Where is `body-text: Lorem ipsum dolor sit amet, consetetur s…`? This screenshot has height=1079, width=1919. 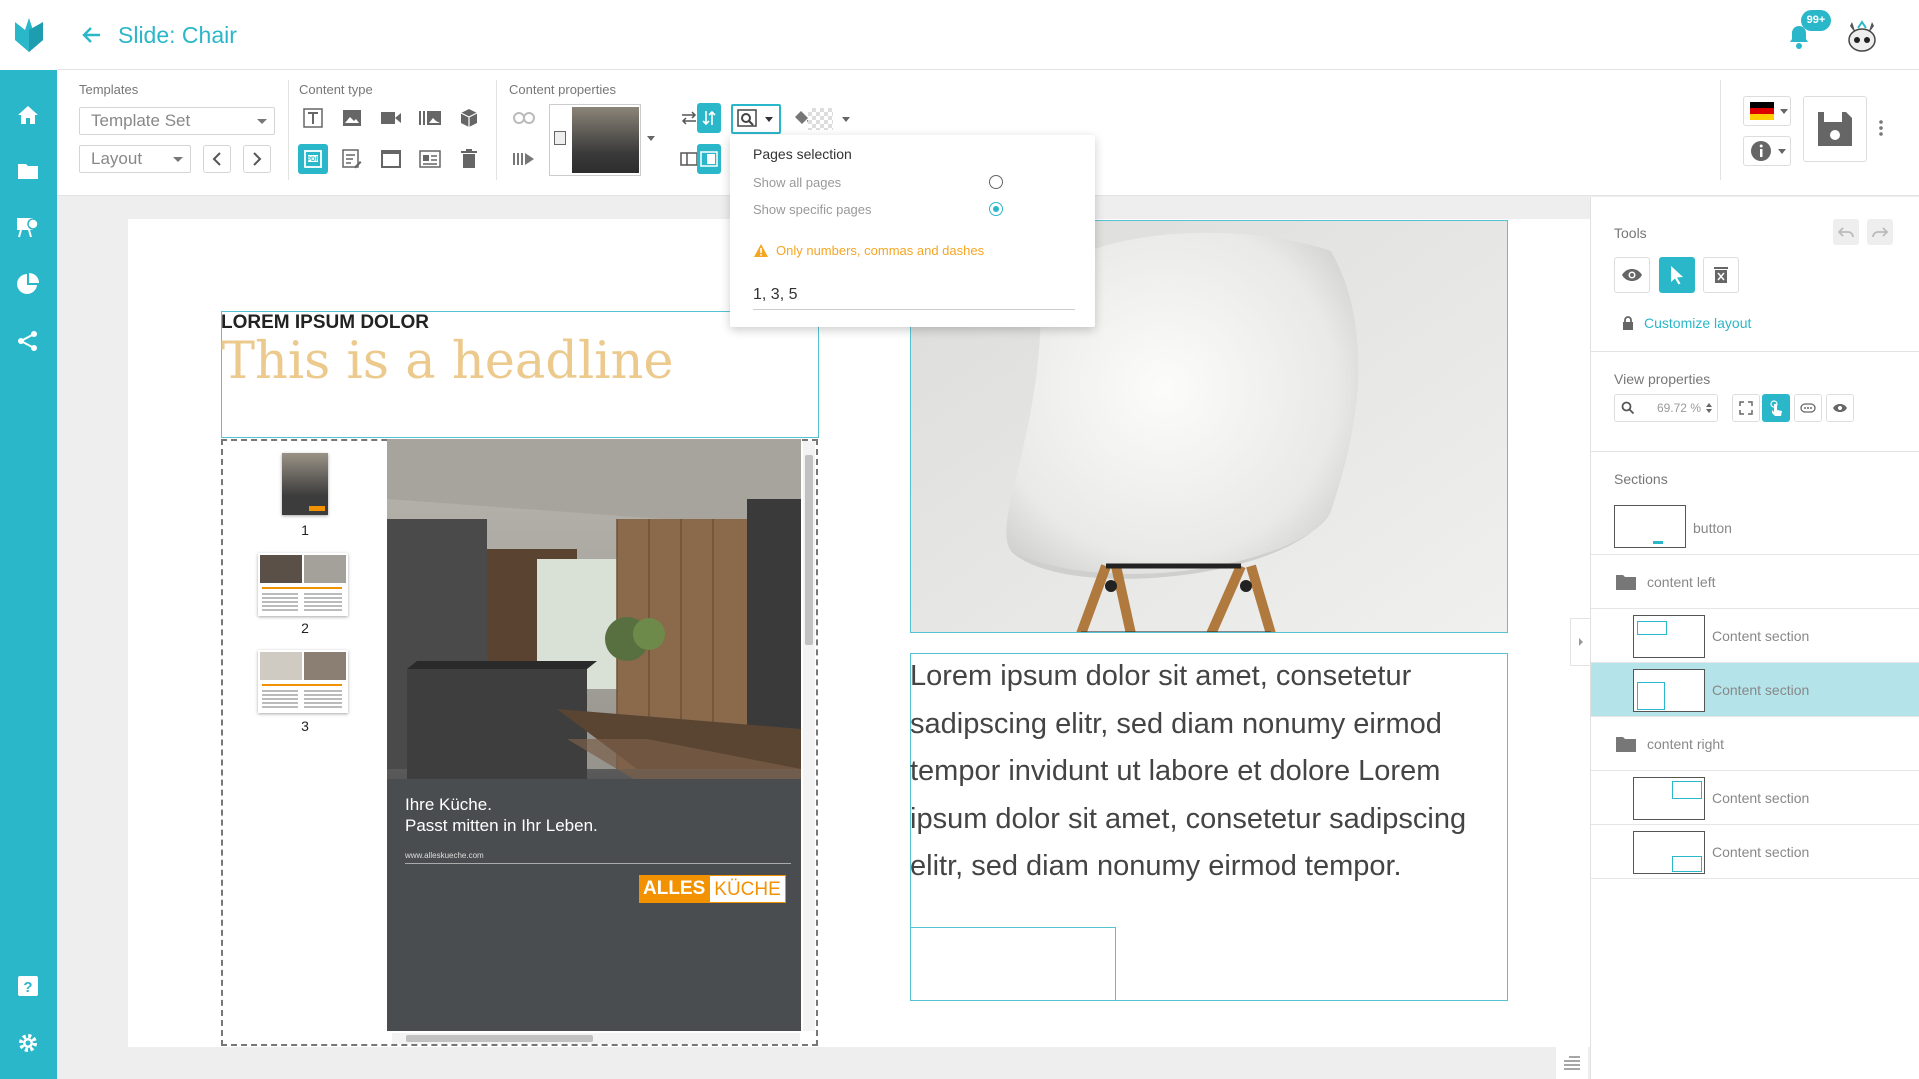 body-text: Lorem ipsum dolor sit amet, consetetur s… is located at coordinates (1209, 772).